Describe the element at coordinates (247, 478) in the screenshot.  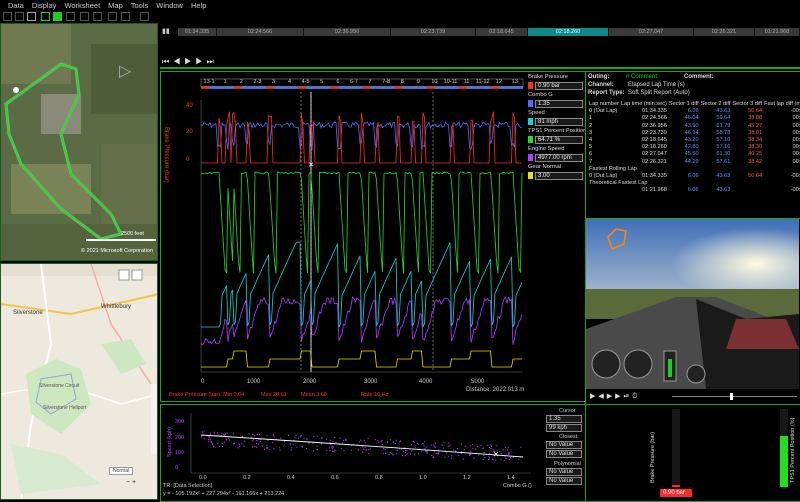
I see `scatter-x-tick-1: 0.2` at that location.